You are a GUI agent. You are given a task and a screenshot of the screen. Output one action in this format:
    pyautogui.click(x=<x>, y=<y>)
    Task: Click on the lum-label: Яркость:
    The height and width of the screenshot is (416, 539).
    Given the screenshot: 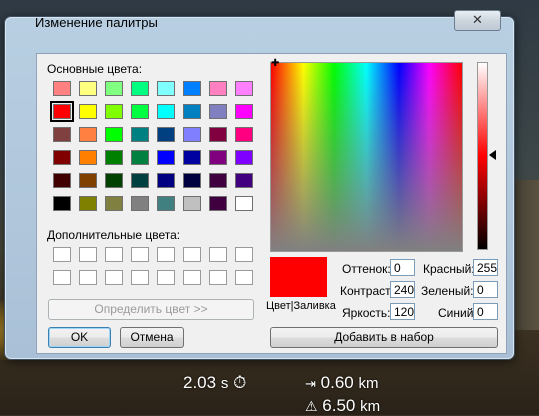 What is the action you would take?
    pyautogui.click(x=366, y=313)
    